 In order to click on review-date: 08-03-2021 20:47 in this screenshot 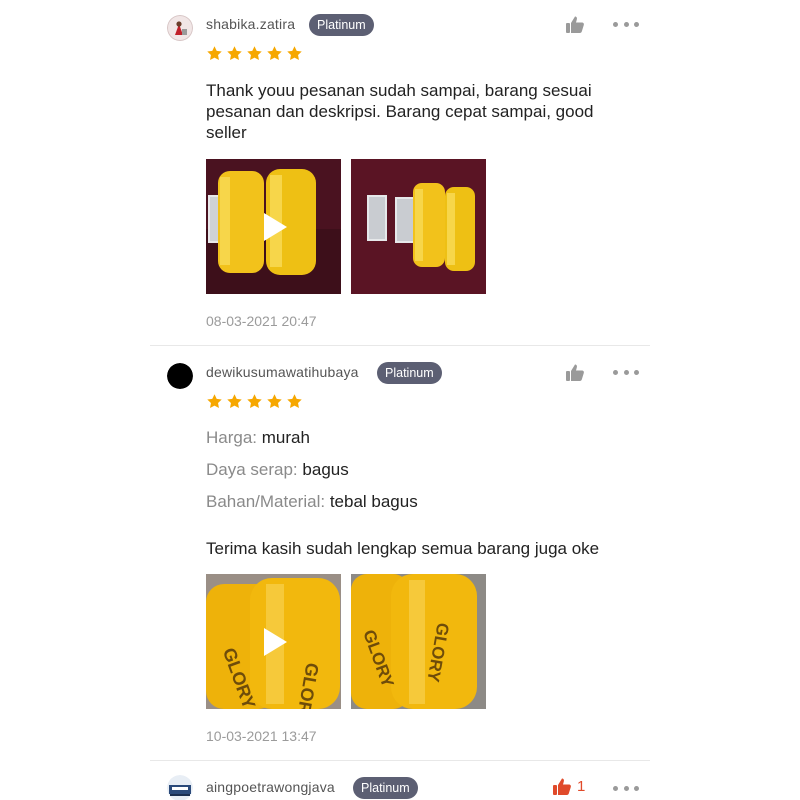, I will do `click(261, 321)`.